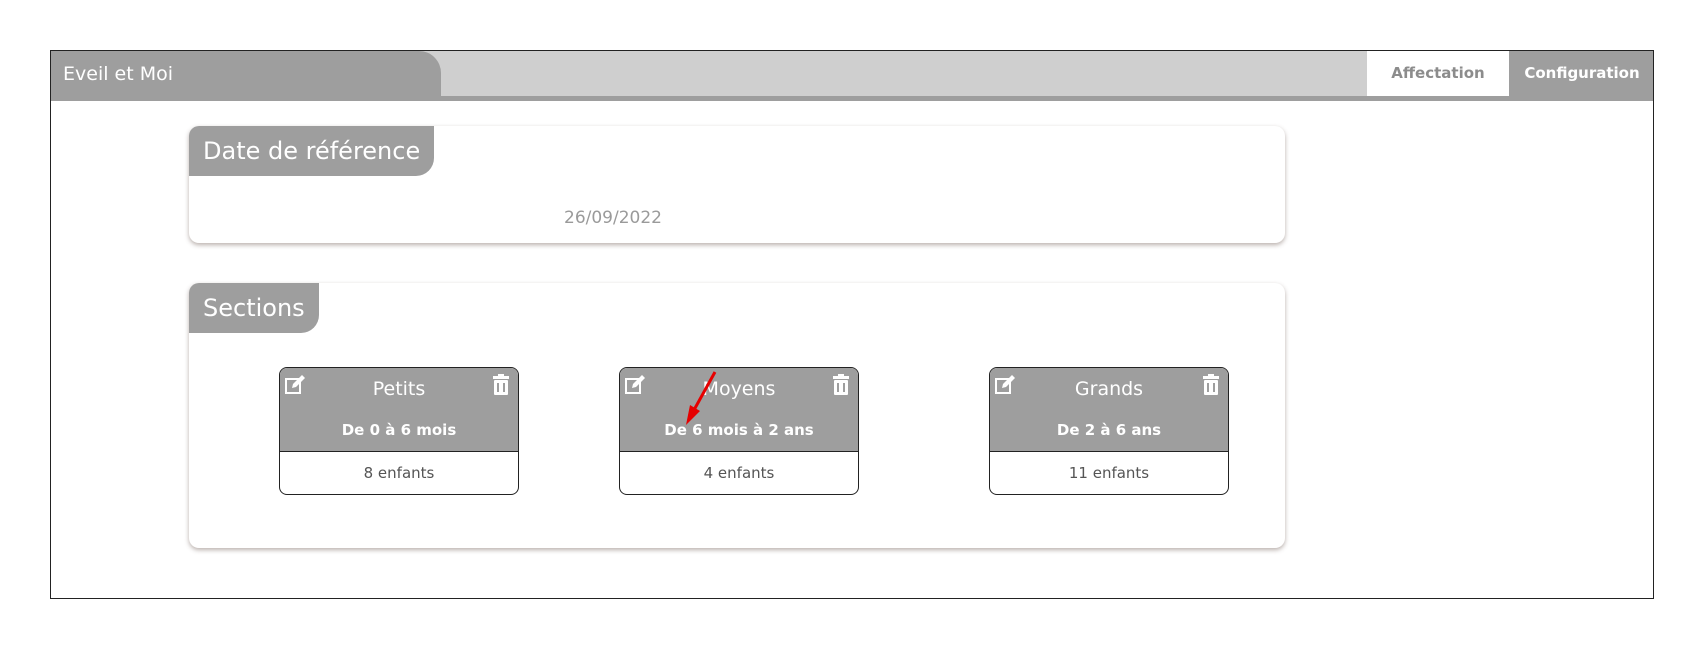 This screenshot has height=651, width=1704. What do you see at coordinates (739, 410) in the screenshot?
I see `section-header: Moyens De 6 mois à 2 ans` at bounding box center [739, 410].